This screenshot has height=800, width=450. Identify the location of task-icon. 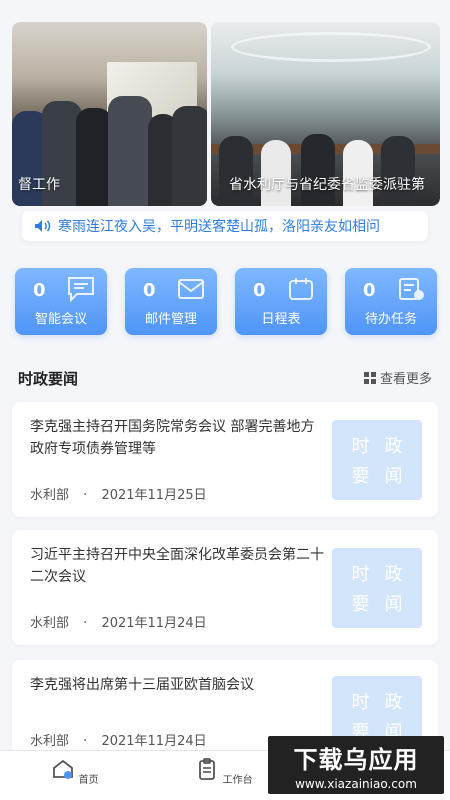
(411, 289).